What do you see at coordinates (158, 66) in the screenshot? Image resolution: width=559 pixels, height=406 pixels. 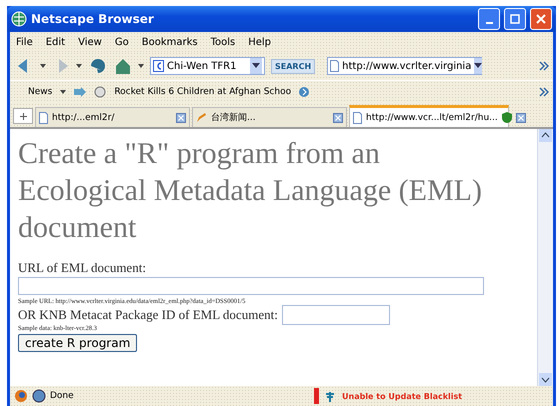 I see `search-engine-icon` at bounding box center [158, 66].